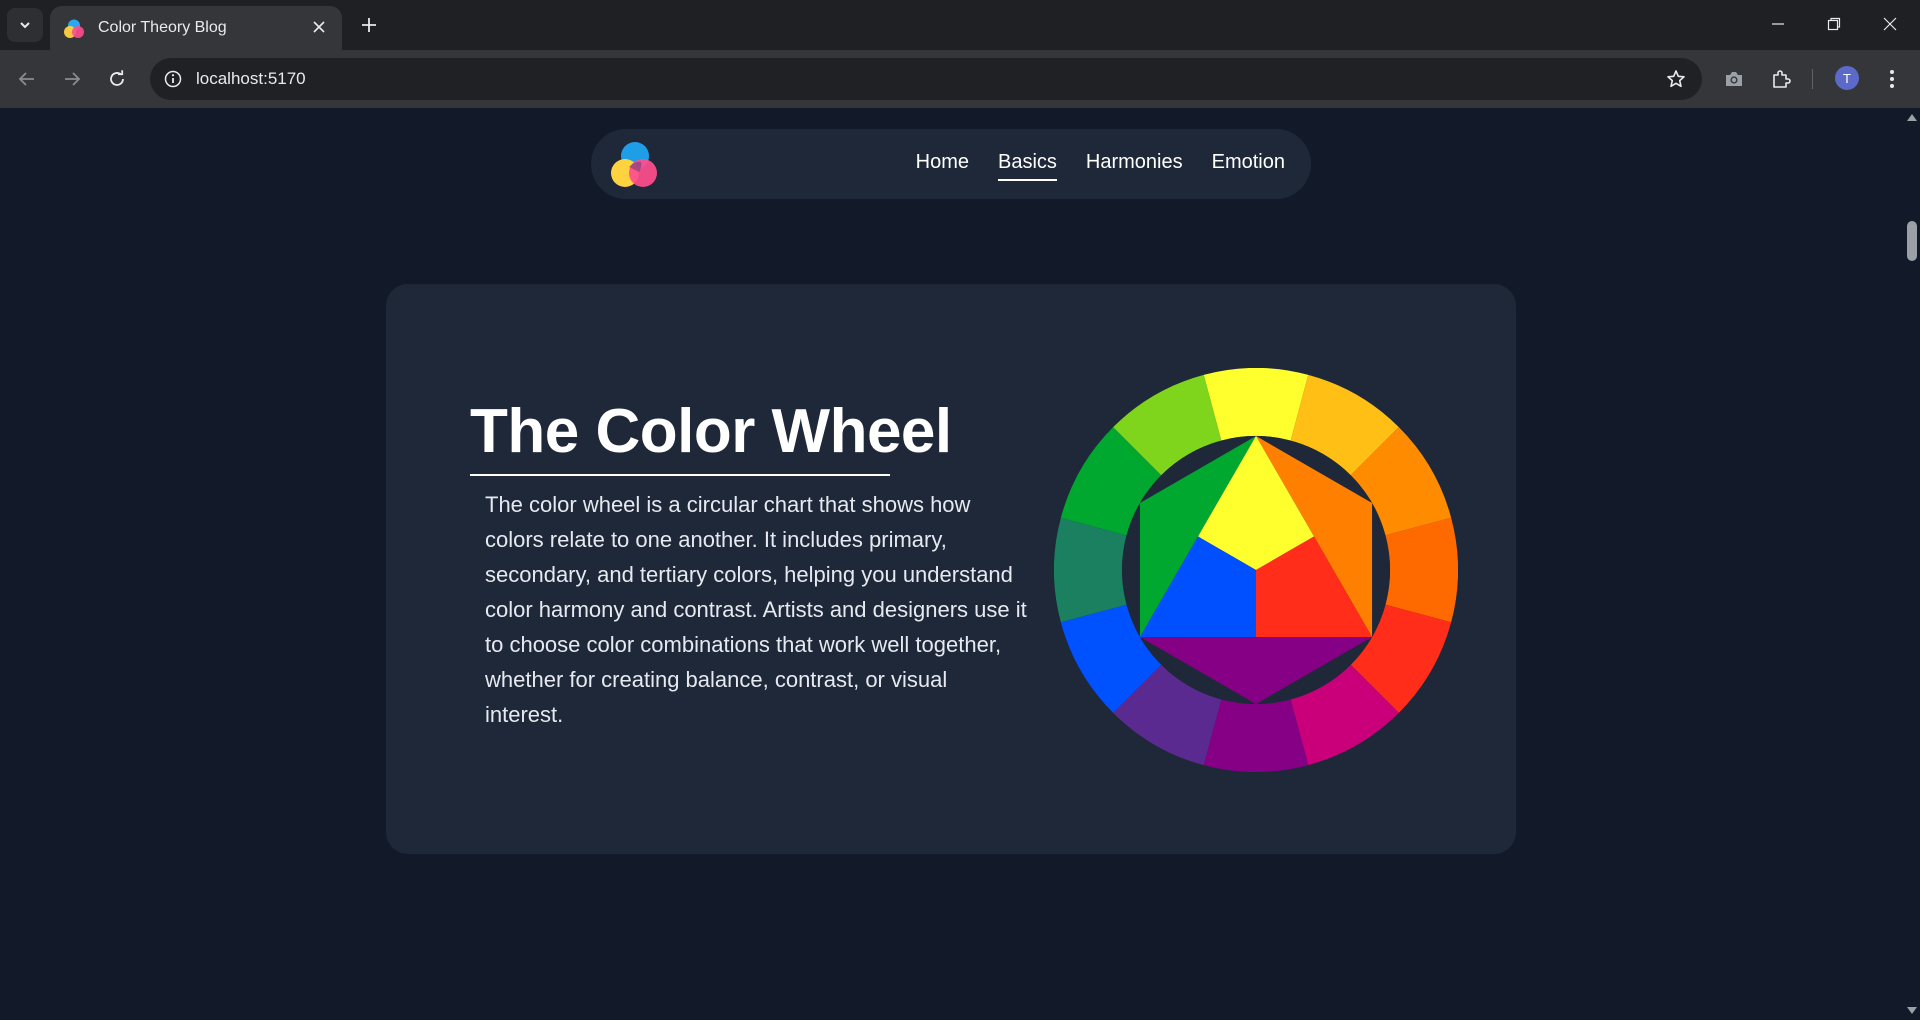  Describe the element at coordinates (942, 166) in the screenshot. I see `nav-home: Home` at that location.